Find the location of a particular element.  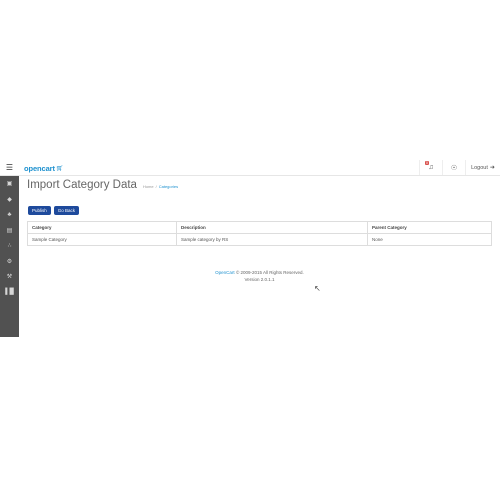

header-actions: 0 ♫ ☉ Logout ➜ is located at coordinates (459, 167).